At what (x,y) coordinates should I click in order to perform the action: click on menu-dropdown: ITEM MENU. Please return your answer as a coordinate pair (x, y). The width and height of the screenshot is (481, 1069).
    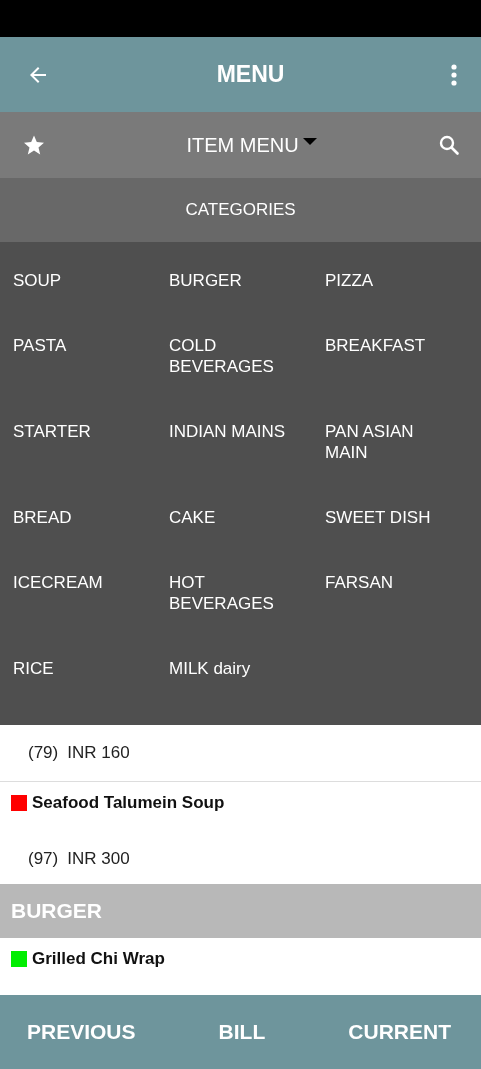
    Looking at the image, I should click on (251, 145).